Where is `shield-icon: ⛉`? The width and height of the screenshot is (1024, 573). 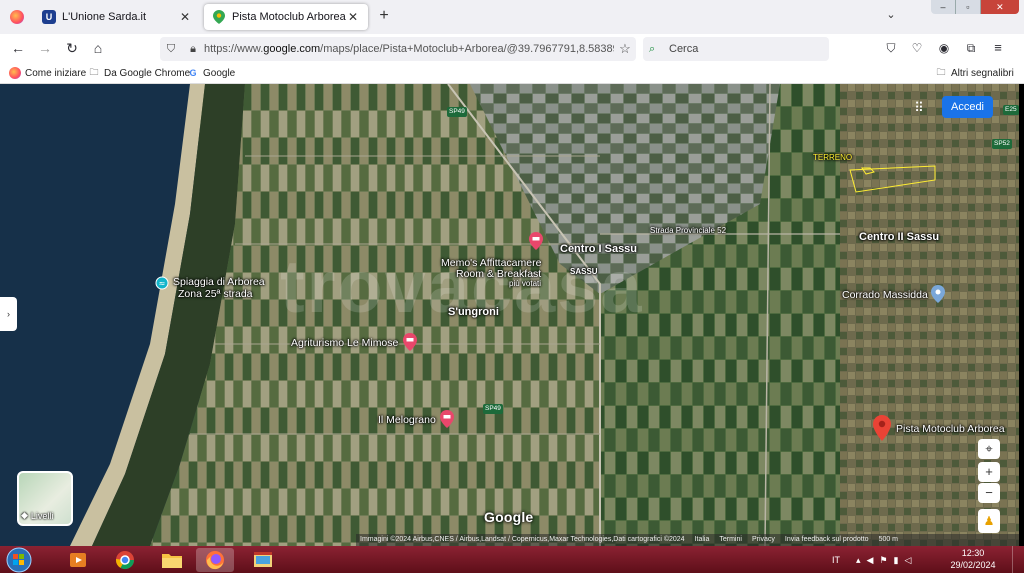
shield-icon: ⛉ is located at coordinates (171, 49).